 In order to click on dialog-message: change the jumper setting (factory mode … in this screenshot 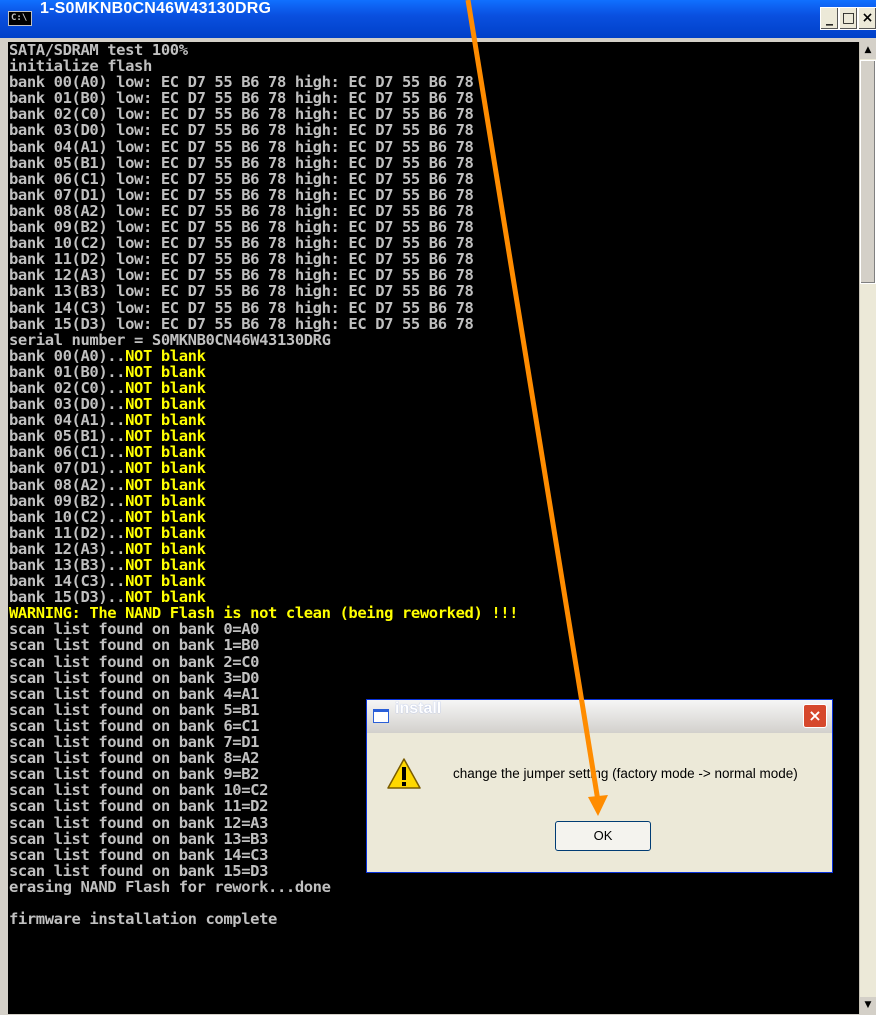, I will do `click(625, 773)`.